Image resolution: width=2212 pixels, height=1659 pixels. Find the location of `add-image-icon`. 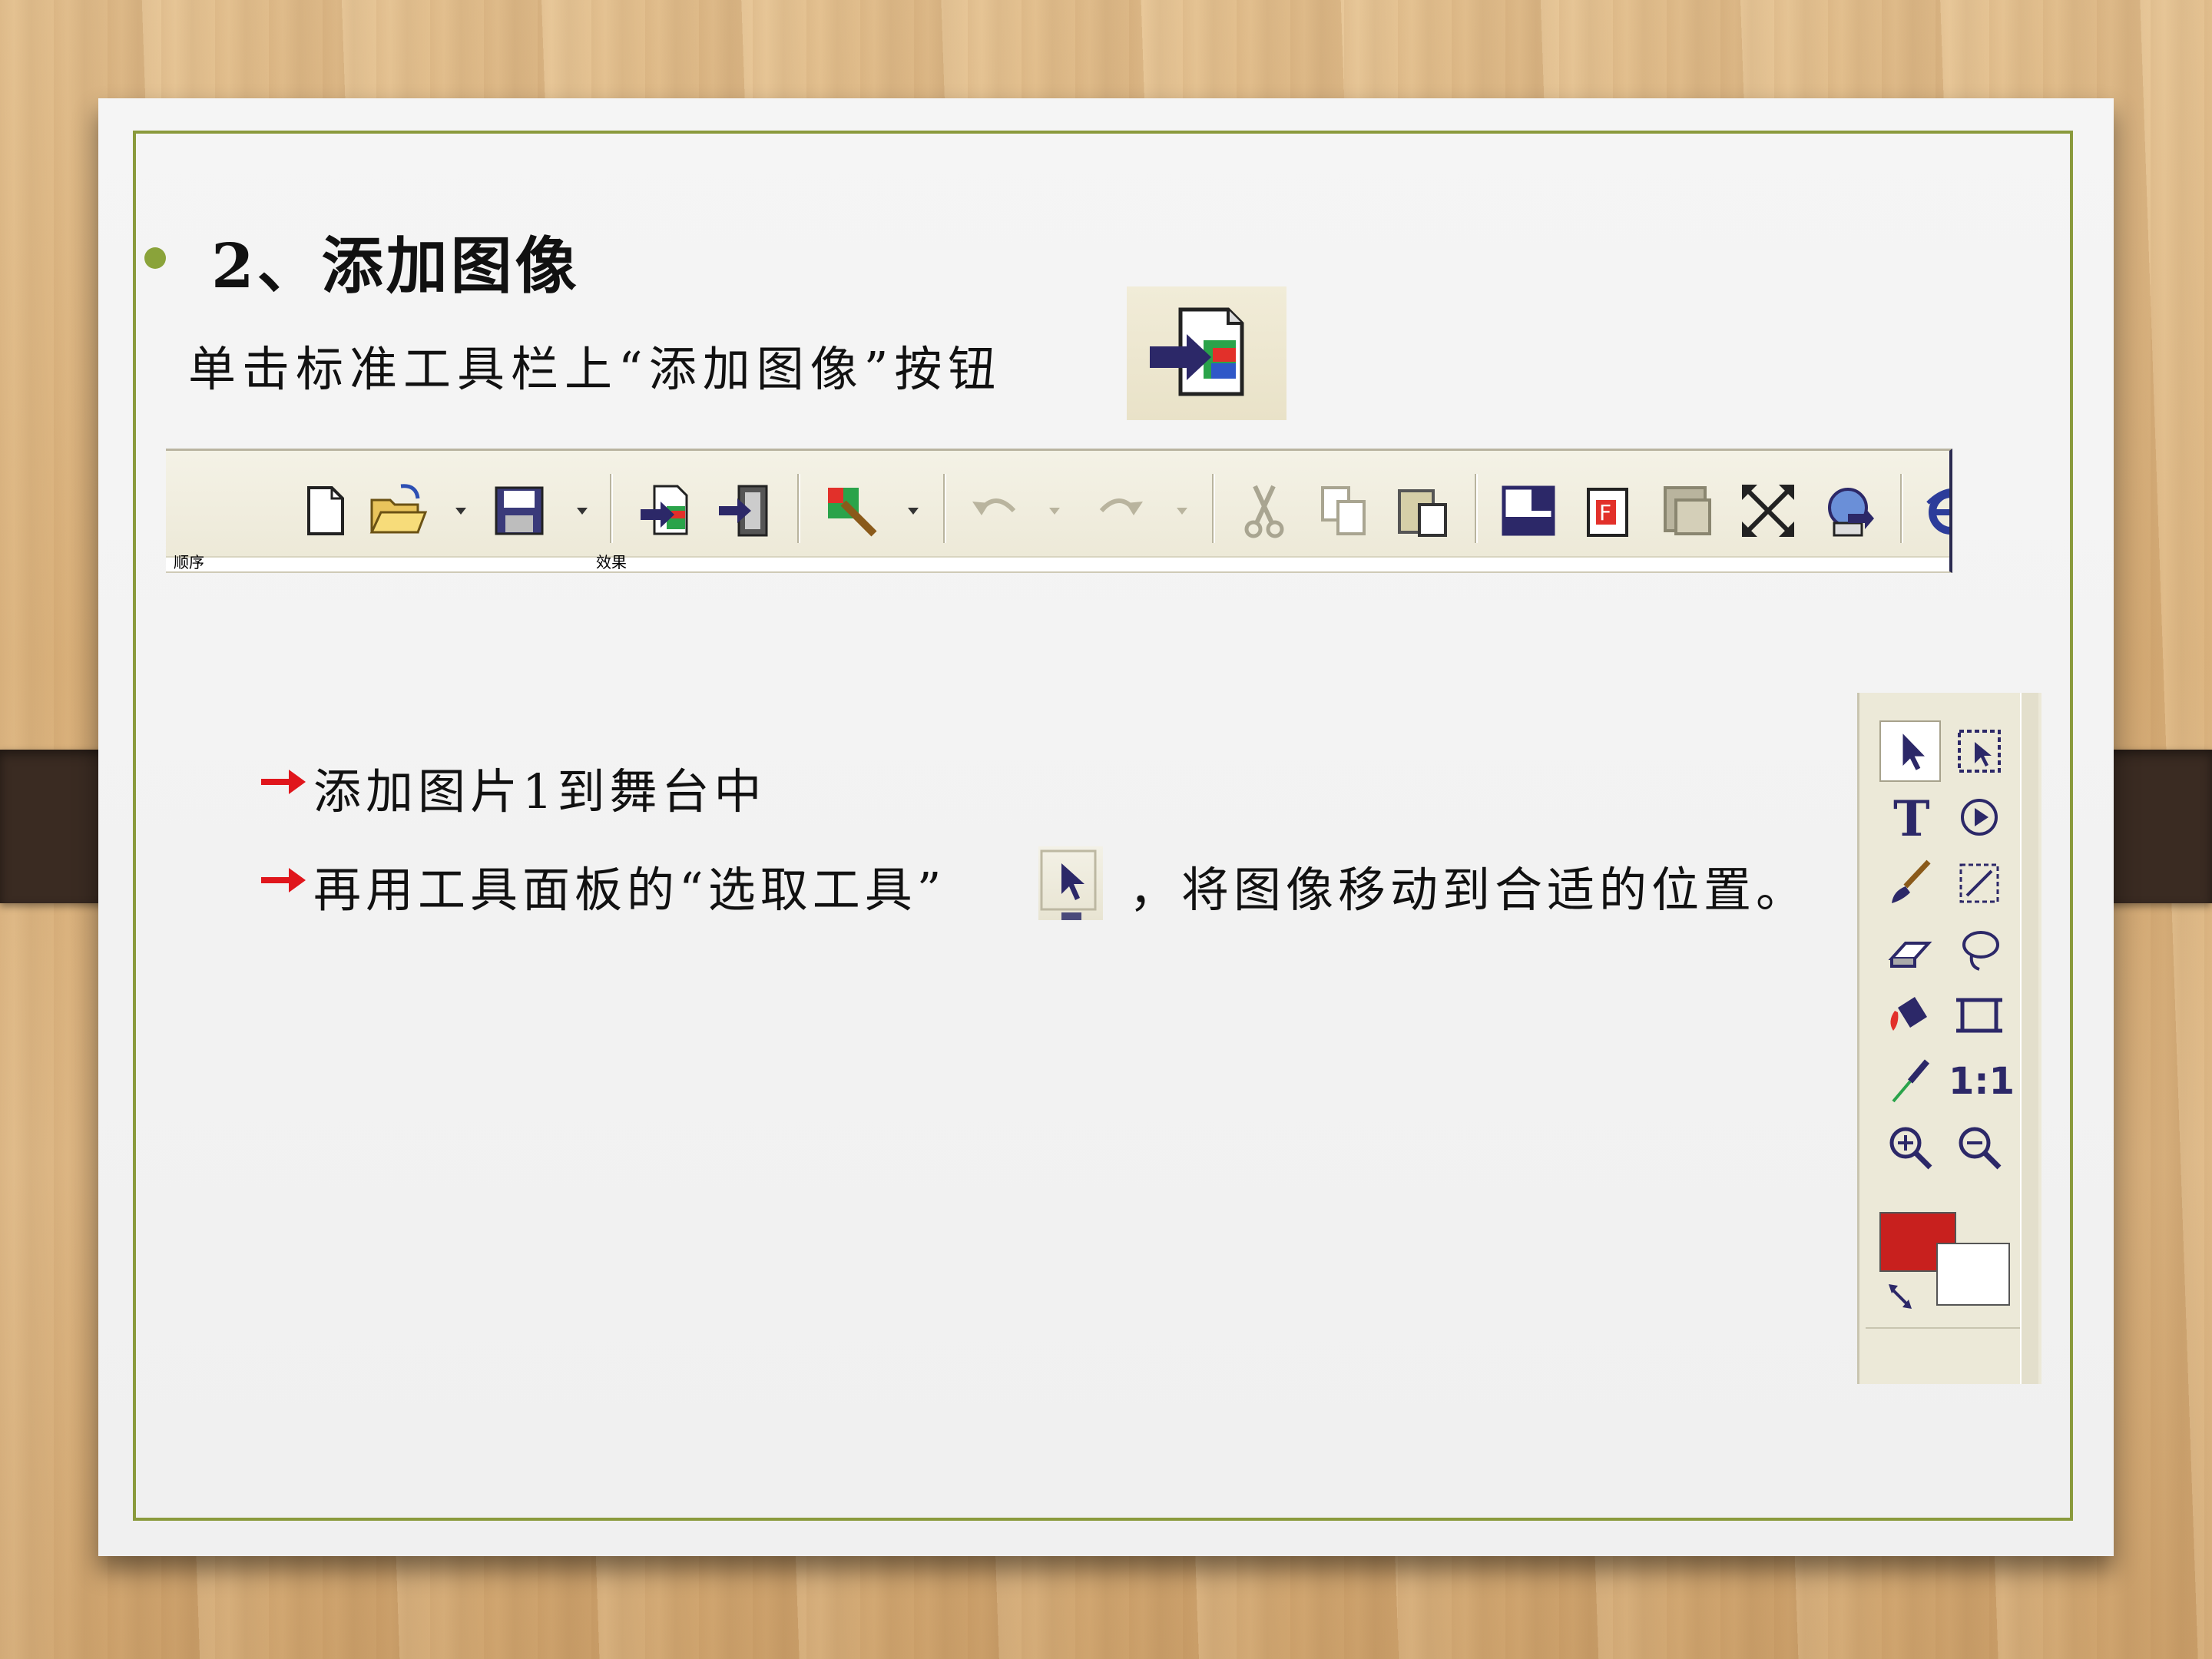

add-image-icon is located at coordinates (1197, 352).